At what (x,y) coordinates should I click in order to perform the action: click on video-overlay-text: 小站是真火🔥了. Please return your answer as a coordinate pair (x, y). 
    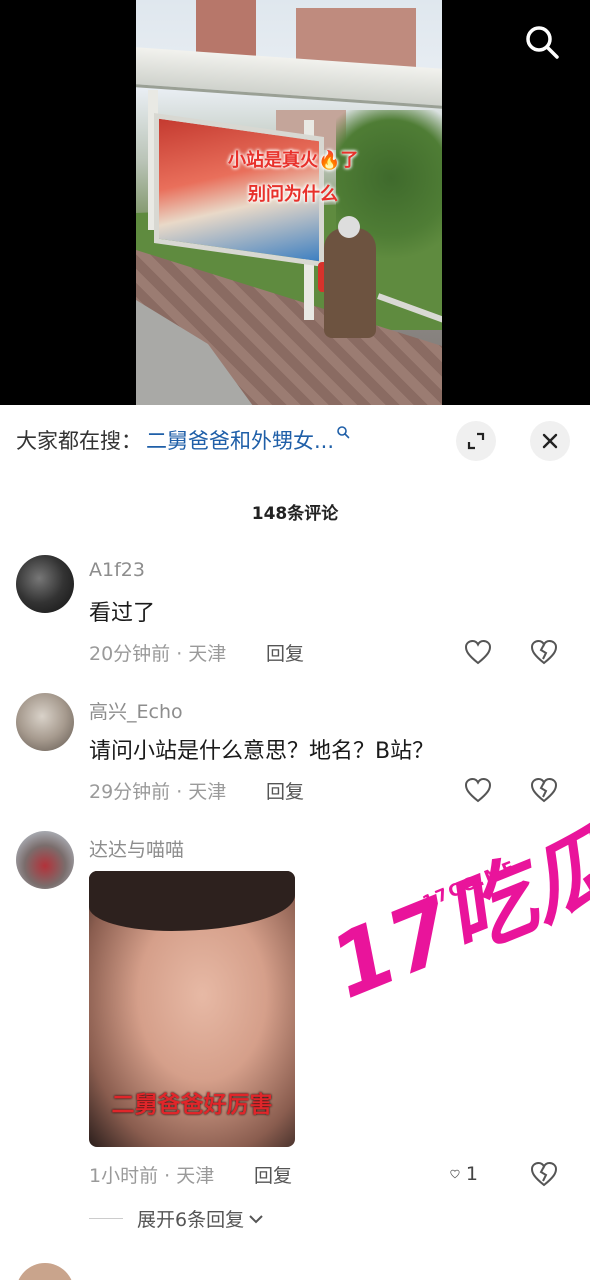
    Looking at the image, I should click on (293, 160).